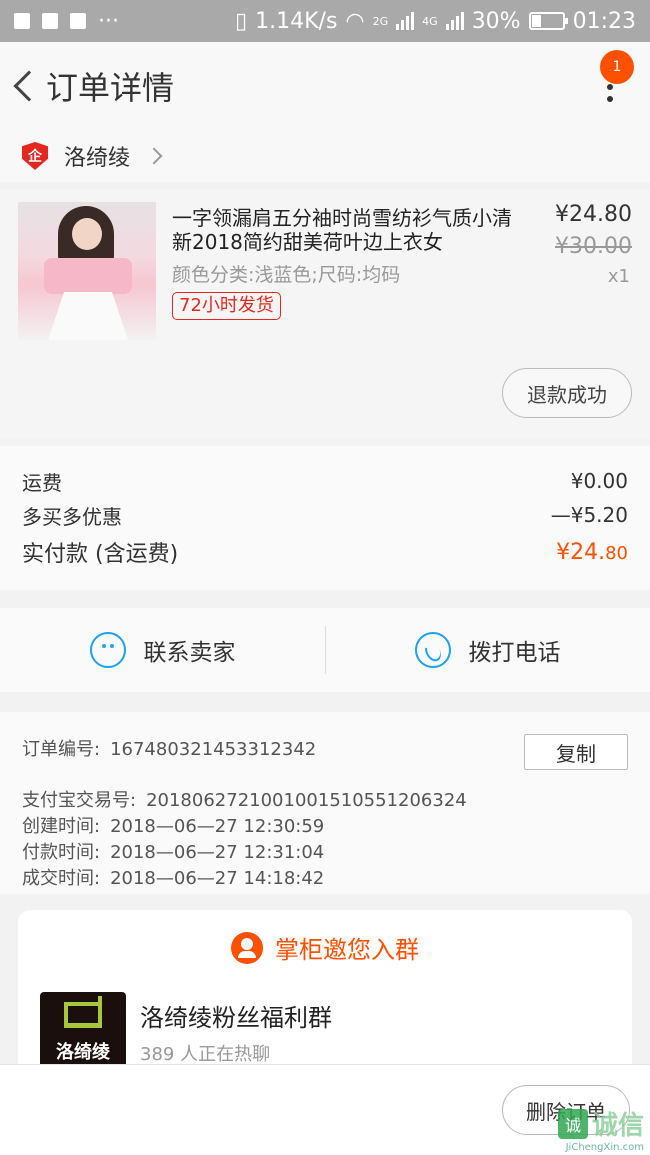 Image resolution: width=650 pixels, height=1155 pixels. Describe the element at coordinates (50, 21) in the screenshot. I see `image-icon` at that location.